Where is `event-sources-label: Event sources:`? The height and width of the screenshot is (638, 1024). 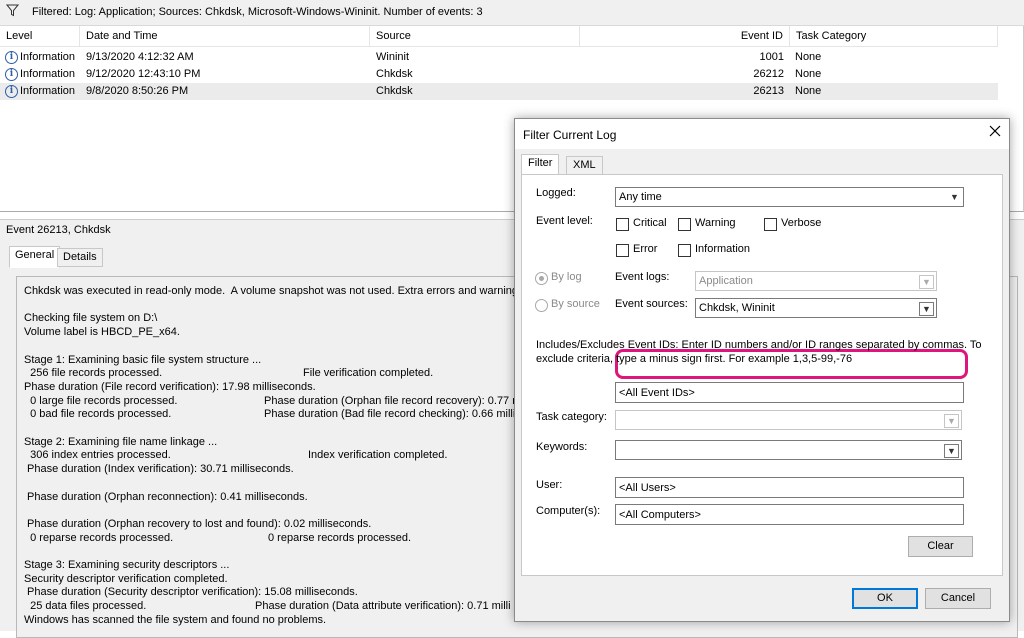 event-sources-label: Event sources: is located at coordinates (651, 304).